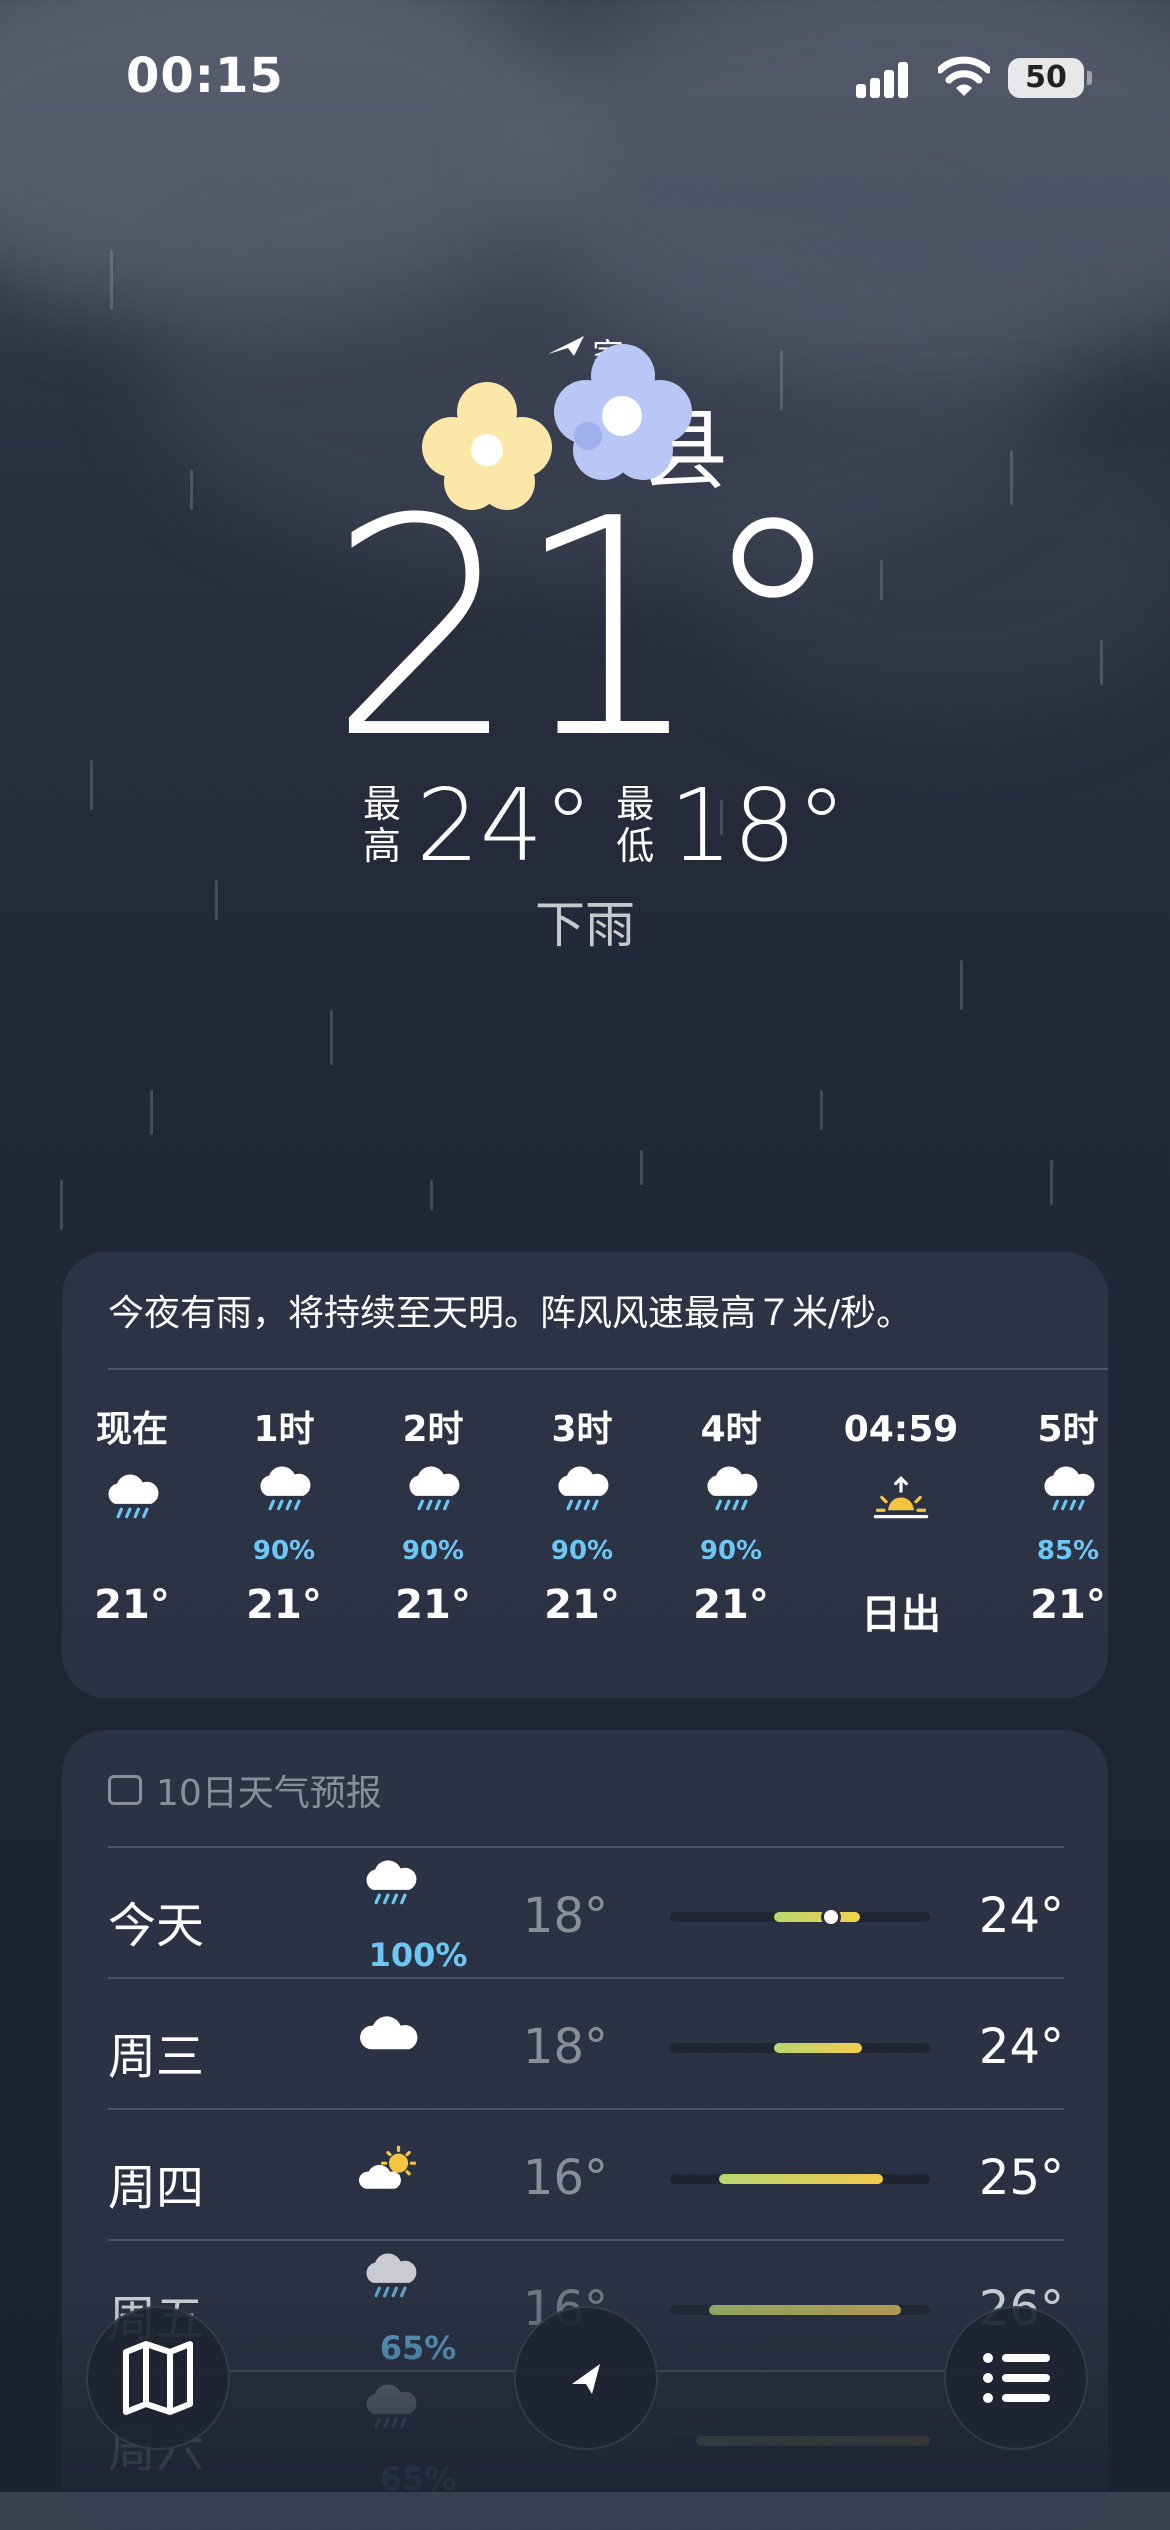 The image size is (1170, 2530). I want to click on forecast-row: 周三 18° 24°, so click(586, 2046).